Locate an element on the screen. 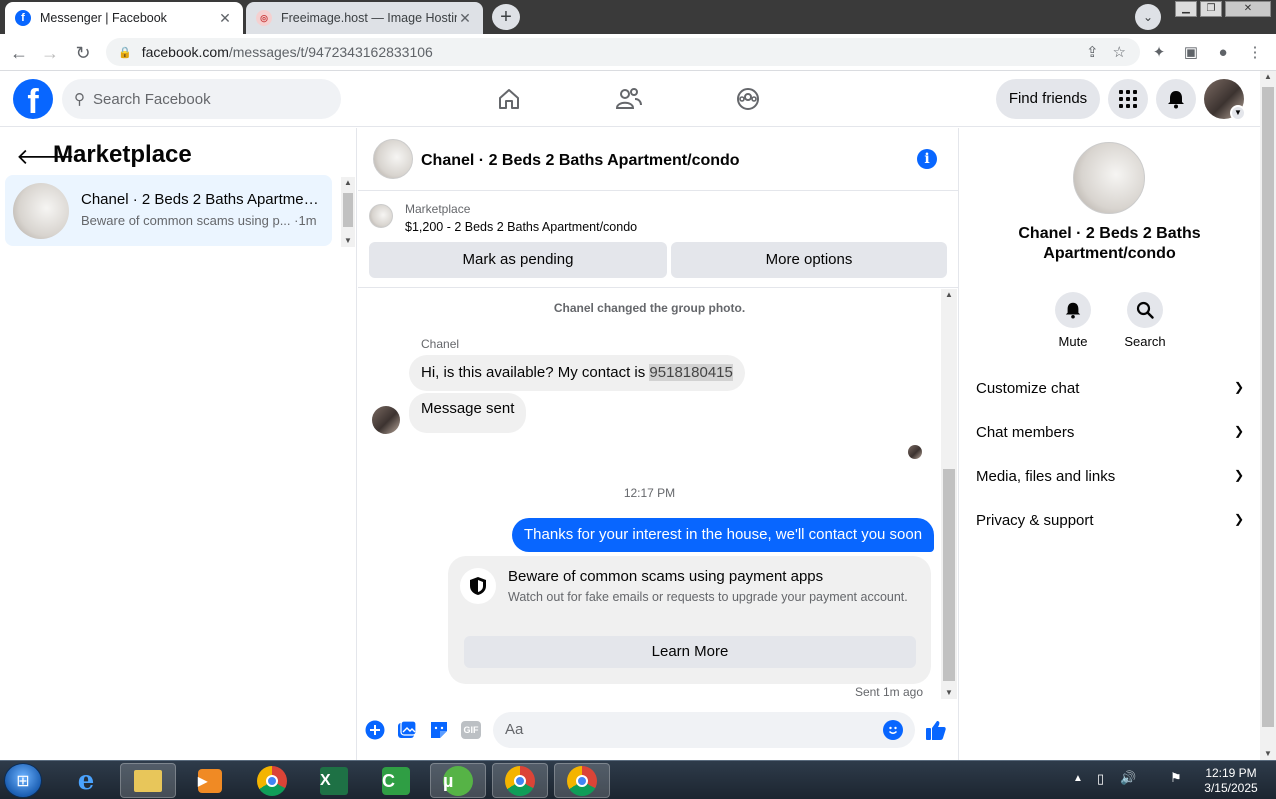  add-attachment-icon is located at coordinates (375, 730).